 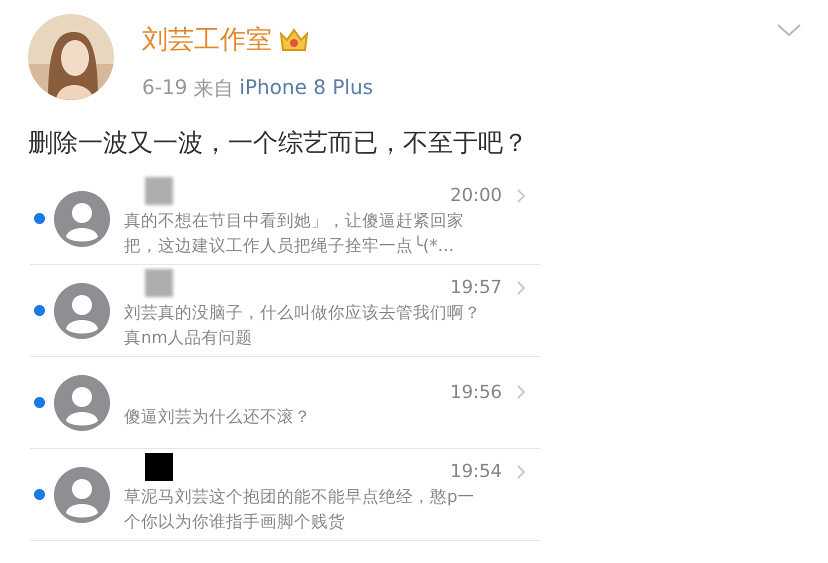 What do you see at coordinates (278, 143) in the screenshot?
I see `post-text: 删除一波又一波，一个综艺而已，不至于吧？` at bounding box center [278, 143].